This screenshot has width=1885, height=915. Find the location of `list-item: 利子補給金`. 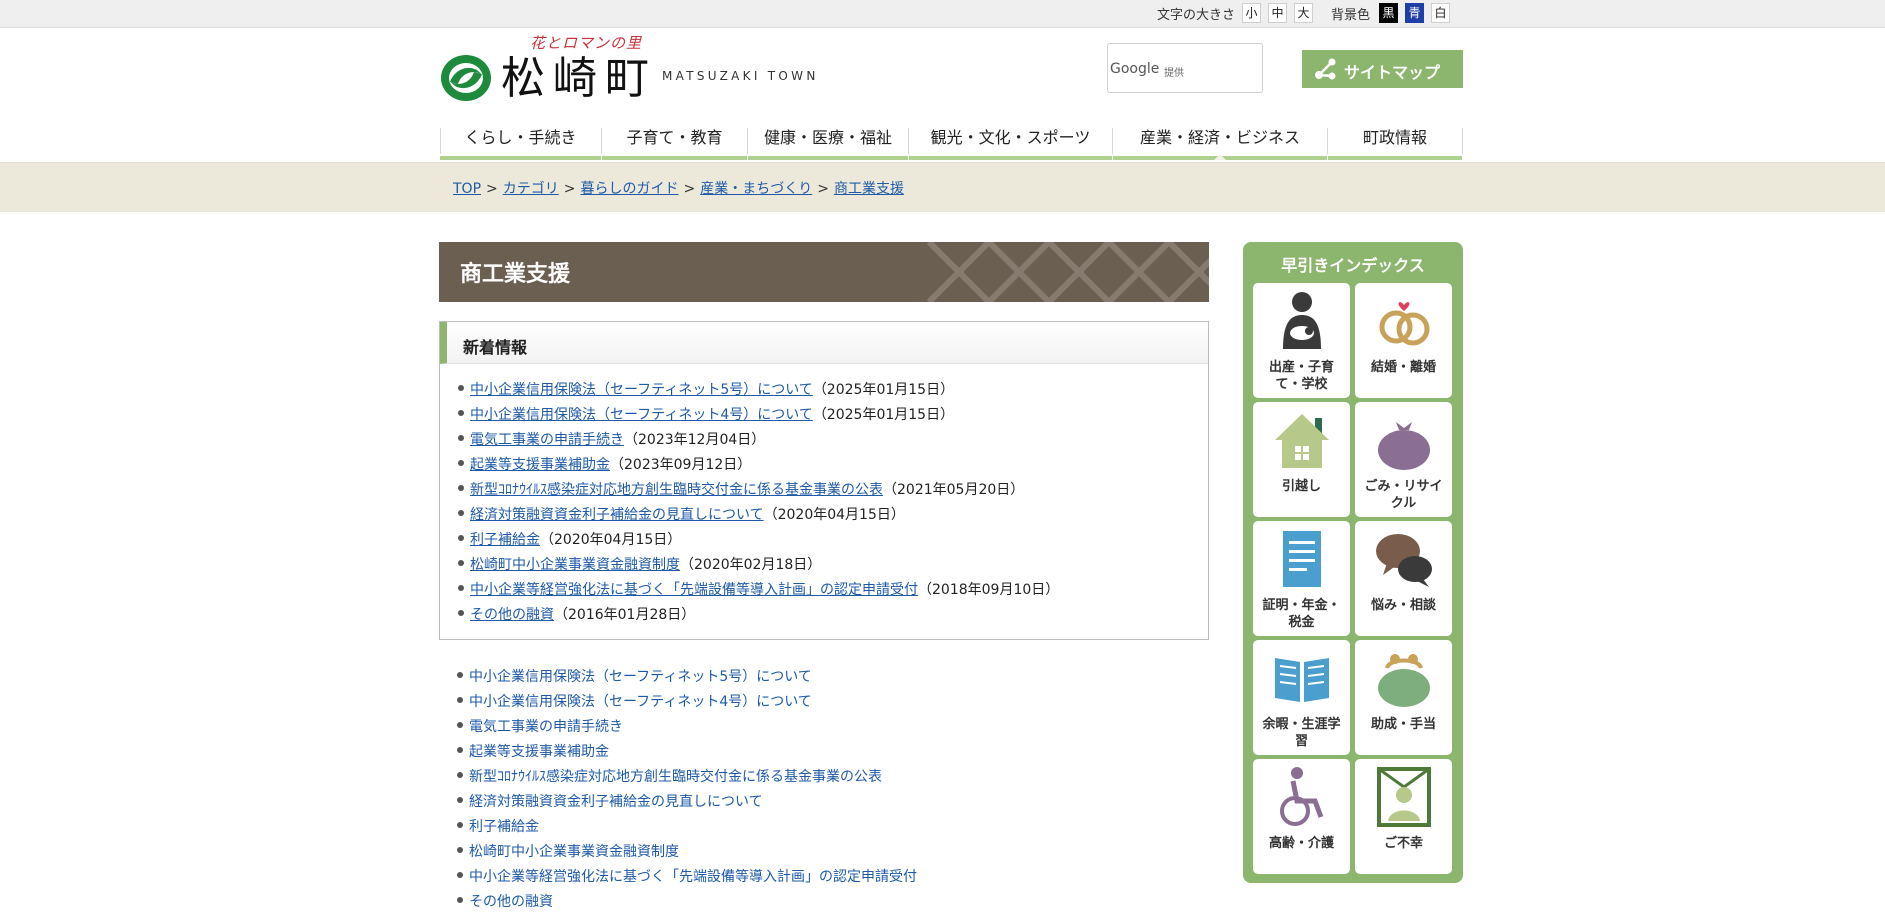

list-item: 利子補給金 is located at coordinates (687, 827).